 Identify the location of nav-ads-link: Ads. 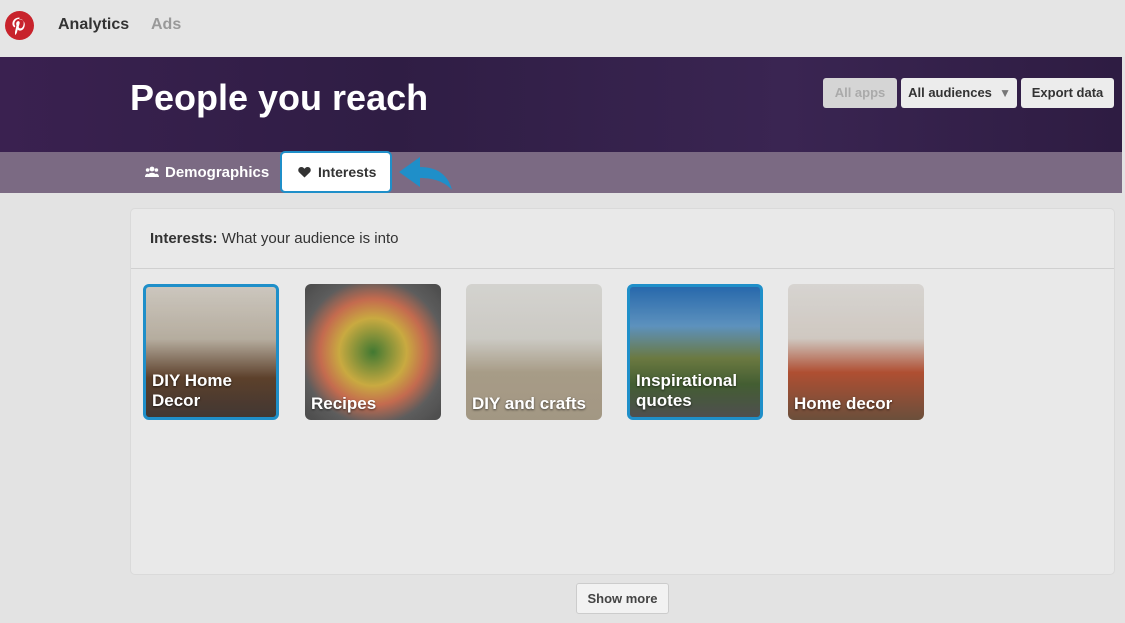
(166, 25).